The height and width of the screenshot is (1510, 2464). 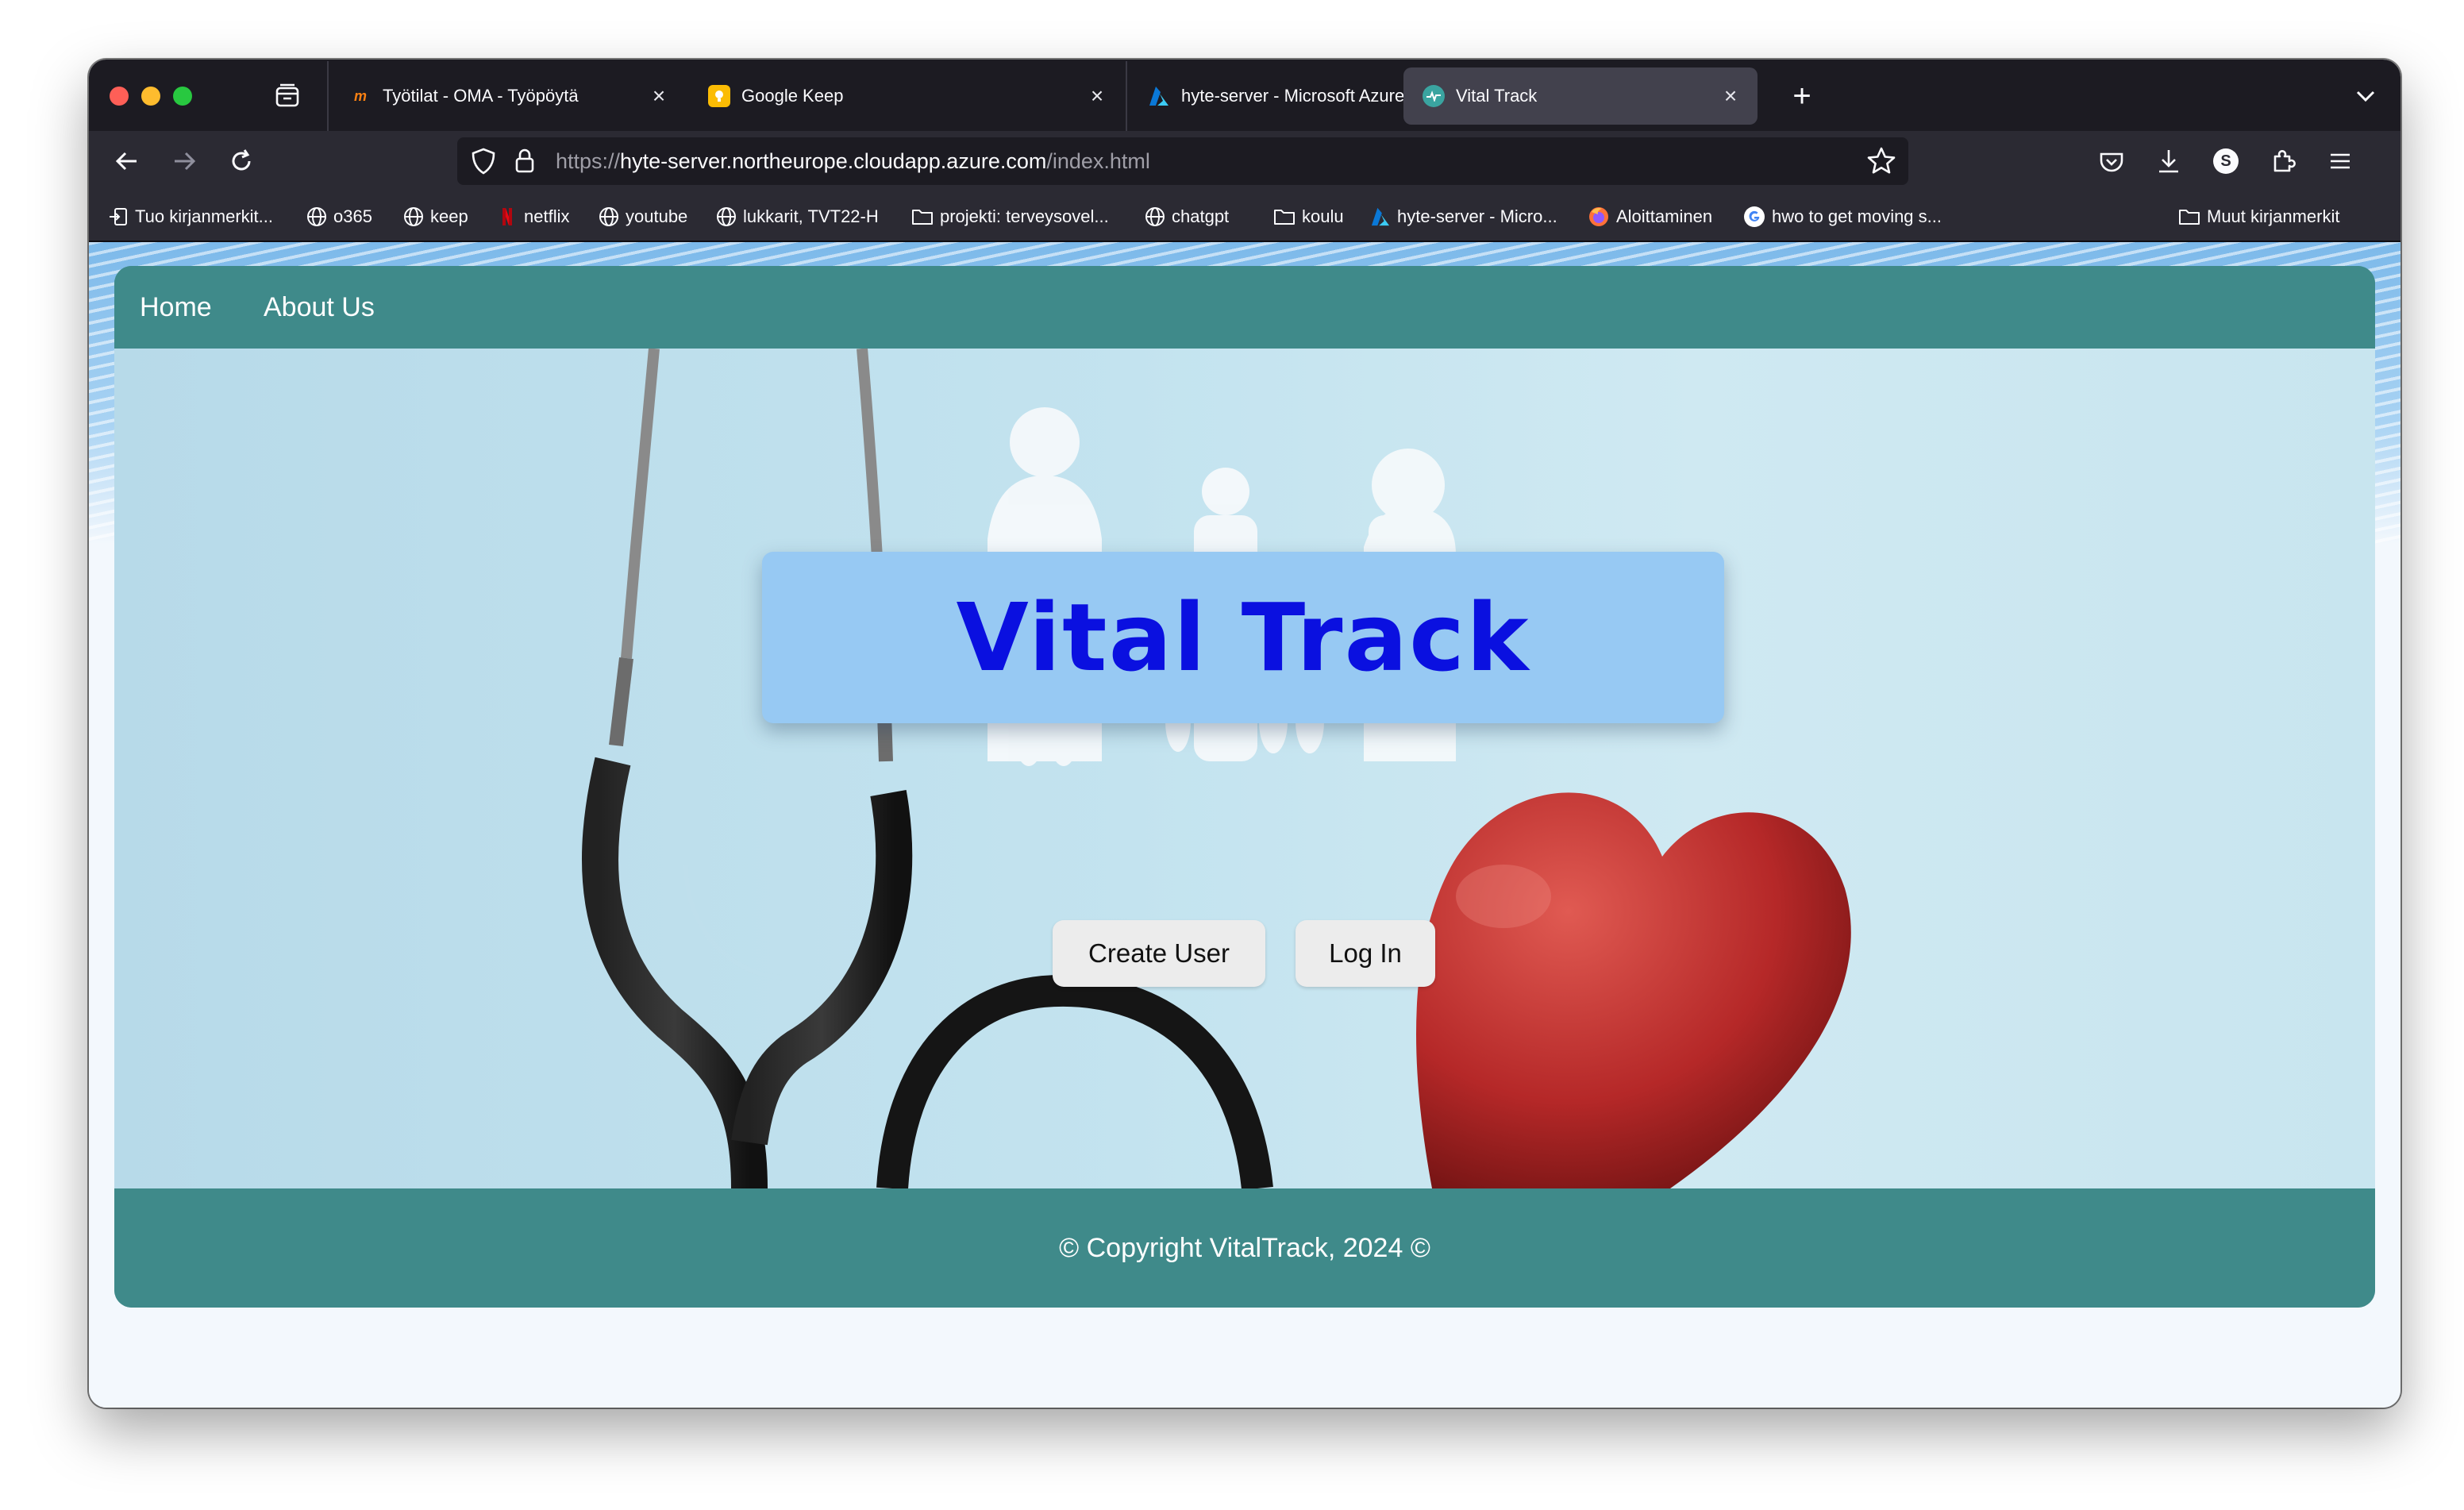 What do you see at coordinates (1187, 216) in the screenshot?
I see `bookmark-chatgpt: chatgpt` at bounding box center [1187, 216].